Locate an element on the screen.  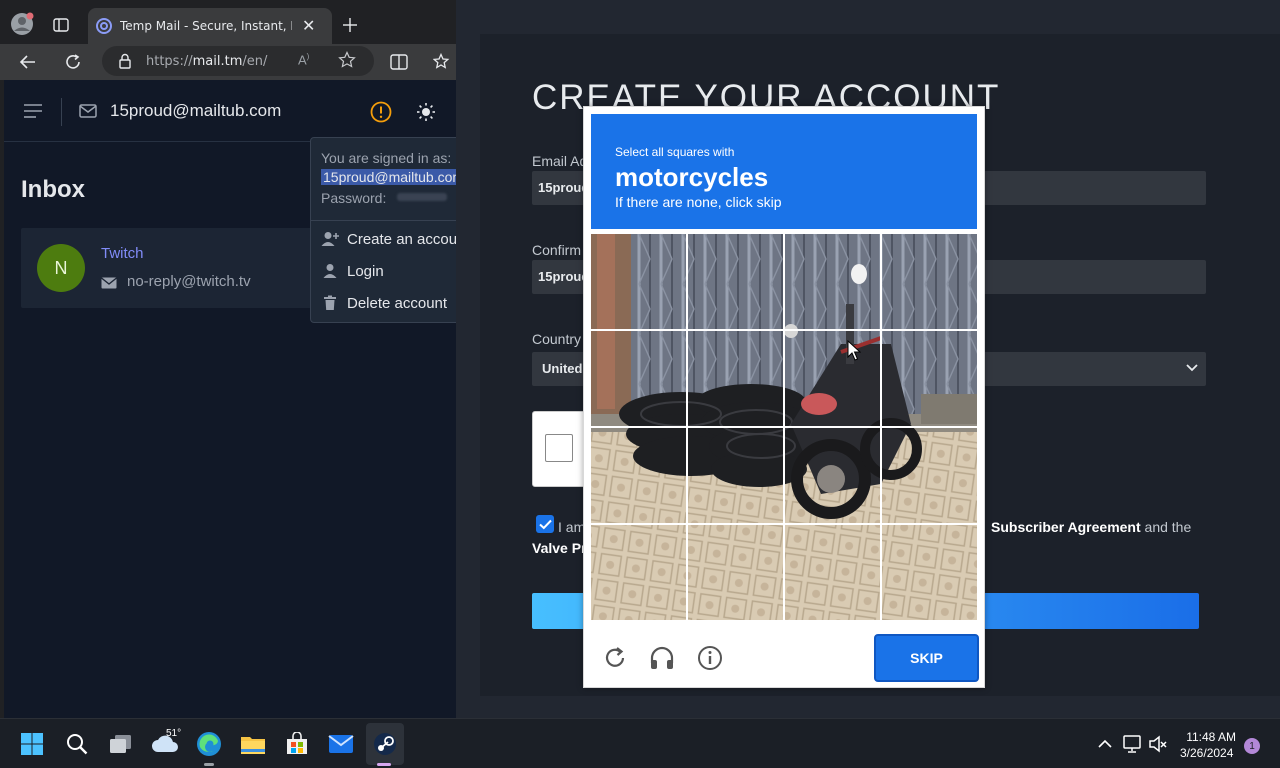
signed-in-email: 15proud@mailtub.com is located at coordinates (388, 177).